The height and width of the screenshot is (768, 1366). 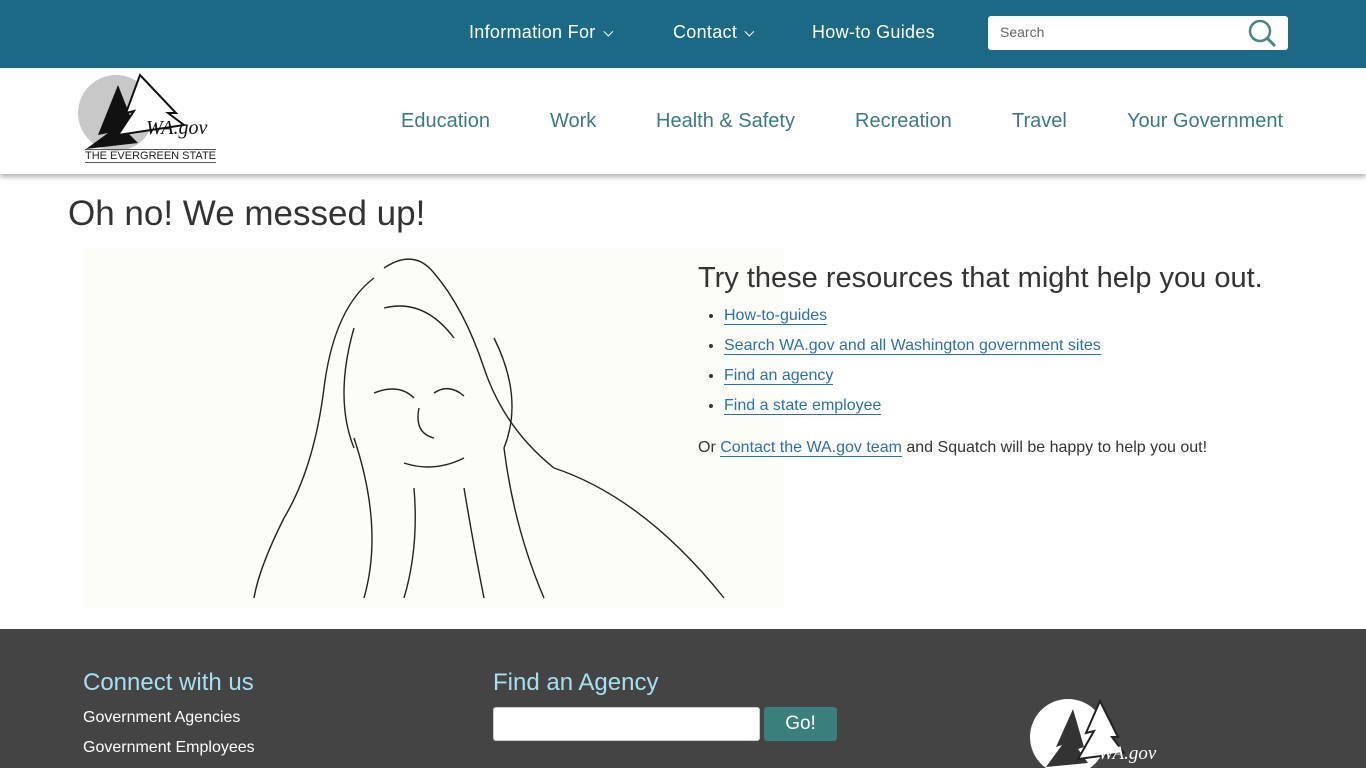 What do you see at coordinates (811, 448) in the screenshot?
I see `contact-team-link: Contact the WA.gov team` at bounding box center [811, 448].